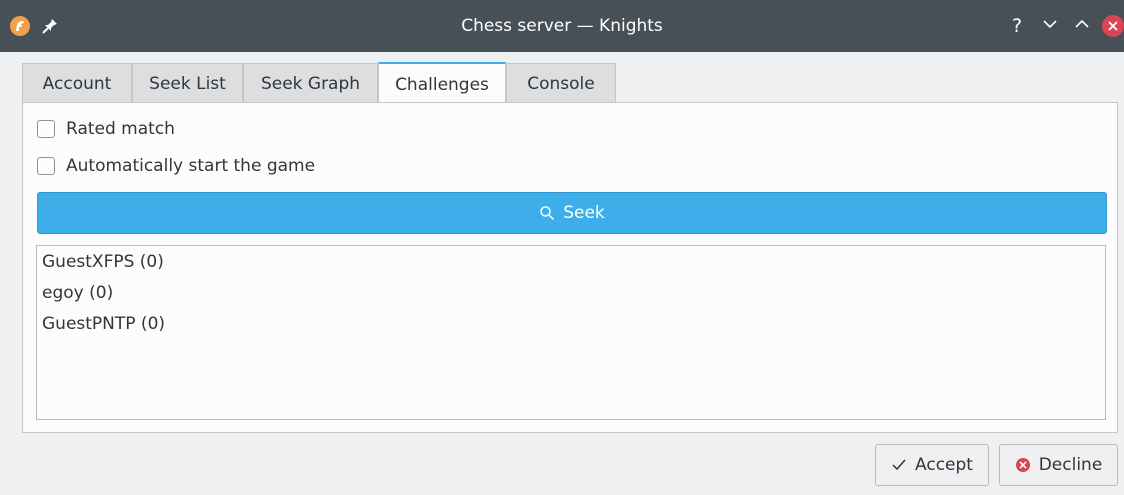 The height and width of the screenshot is (495, 1124). Describe the element at coordinates (77, 83) in the screenshot. I see `tab-account: Account` at that location.